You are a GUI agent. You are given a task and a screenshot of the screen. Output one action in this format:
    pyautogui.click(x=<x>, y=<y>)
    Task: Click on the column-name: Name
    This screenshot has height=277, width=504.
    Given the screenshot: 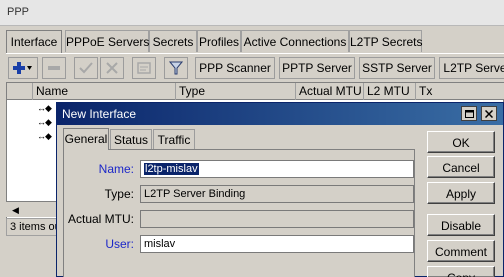 What is the action you would take?
    pyautogui.click(x=104, y=91)
    